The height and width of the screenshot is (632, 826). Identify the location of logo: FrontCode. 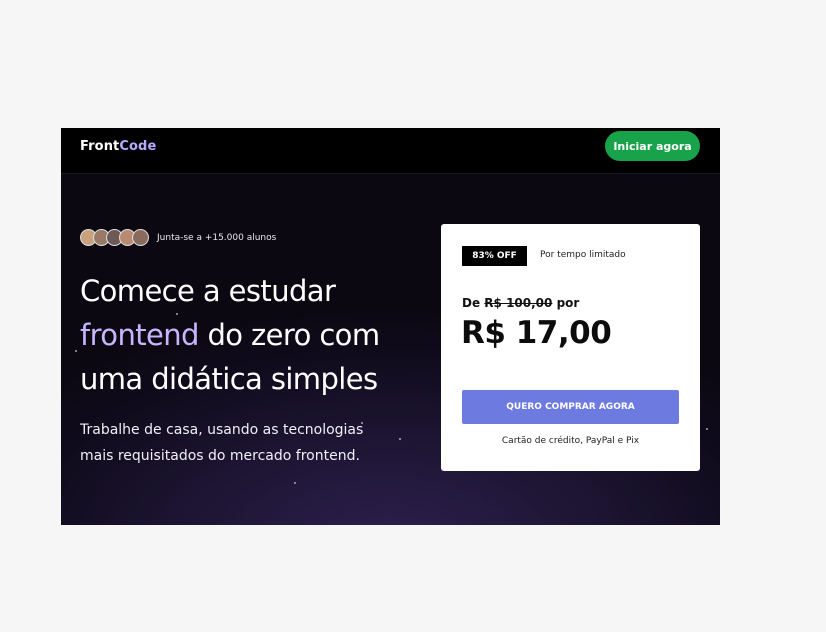
(118, 146).